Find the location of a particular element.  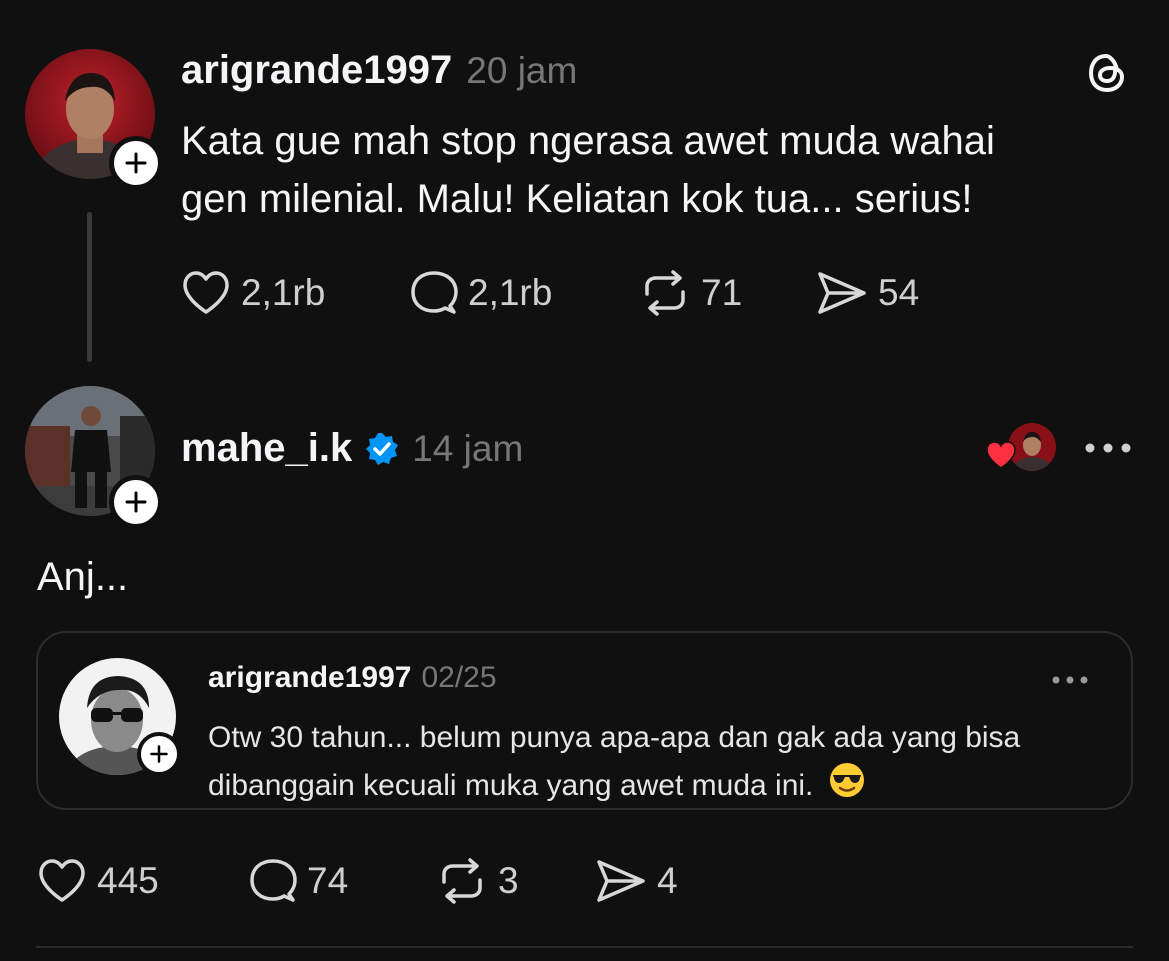

like-button: 2,1rb is located at coordinates (295, 293).